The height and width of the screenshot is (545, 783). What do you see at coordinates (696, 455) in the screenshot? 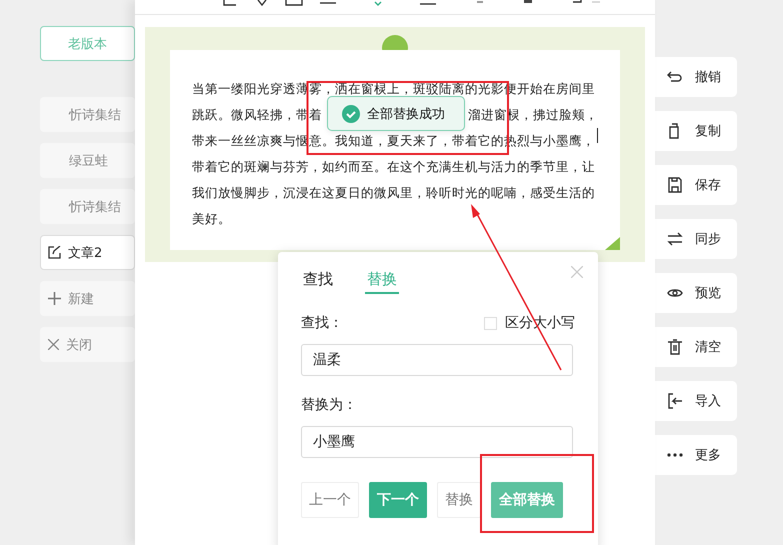
I see `action-button: 更多` at bounding box center [696, 455].